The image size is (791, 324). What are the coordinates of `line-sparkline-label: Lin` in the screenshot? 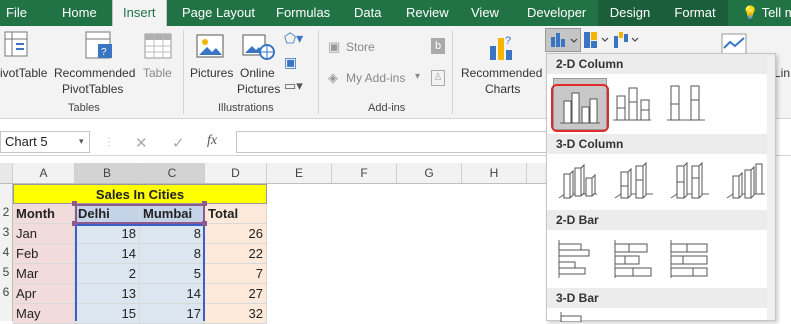 It's located at (782, 73).